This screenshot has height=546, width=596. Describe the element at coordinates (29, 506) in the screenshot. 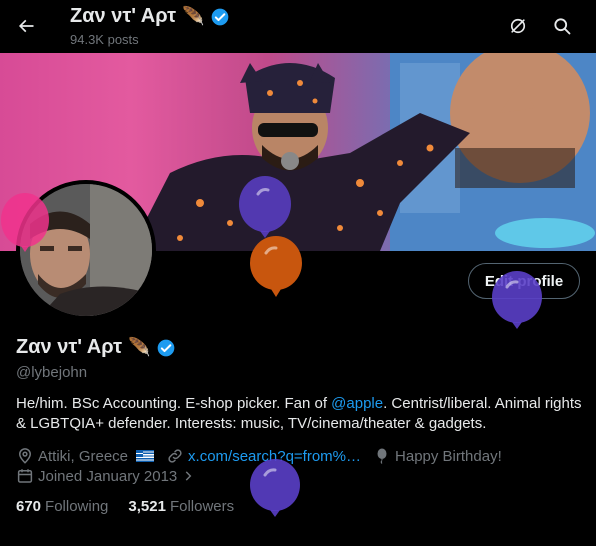

I see `following-count: 670` at that location.